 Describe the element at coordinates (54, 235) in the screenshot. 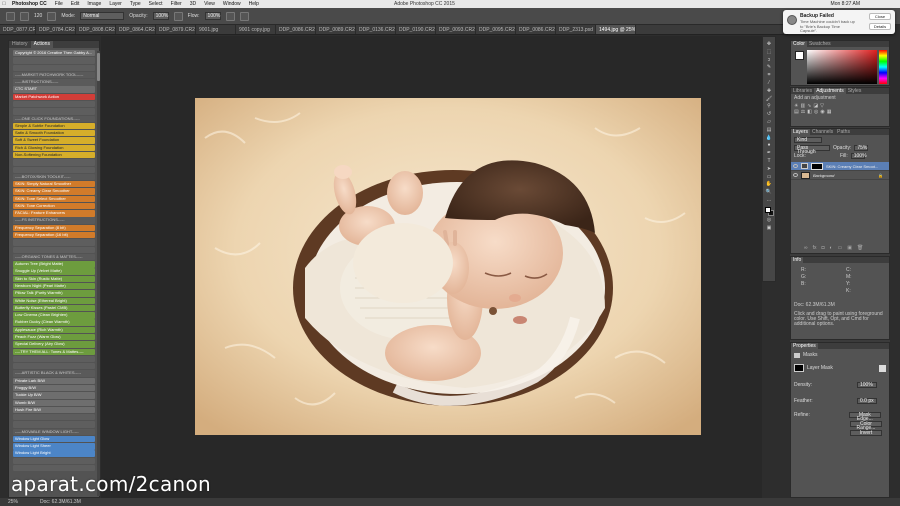

I see `action-item: Frequency Separation (16 bit)` at that location.